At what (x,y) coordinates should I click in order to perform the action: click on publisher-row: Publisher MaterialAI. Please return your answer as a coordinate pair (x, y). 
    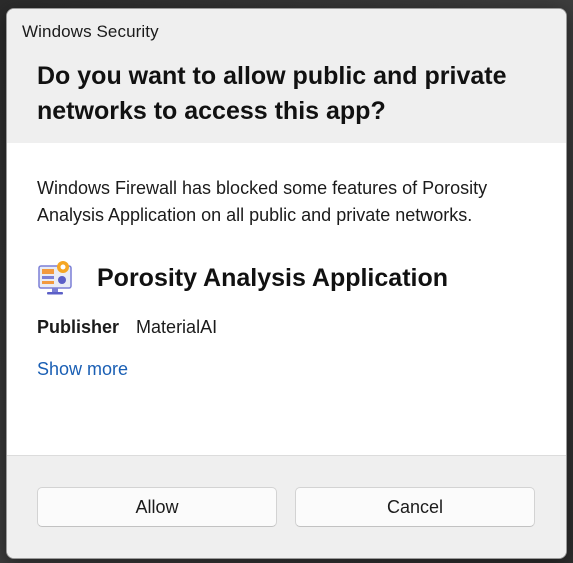
    Looking at the image, I should click on (127, 327).